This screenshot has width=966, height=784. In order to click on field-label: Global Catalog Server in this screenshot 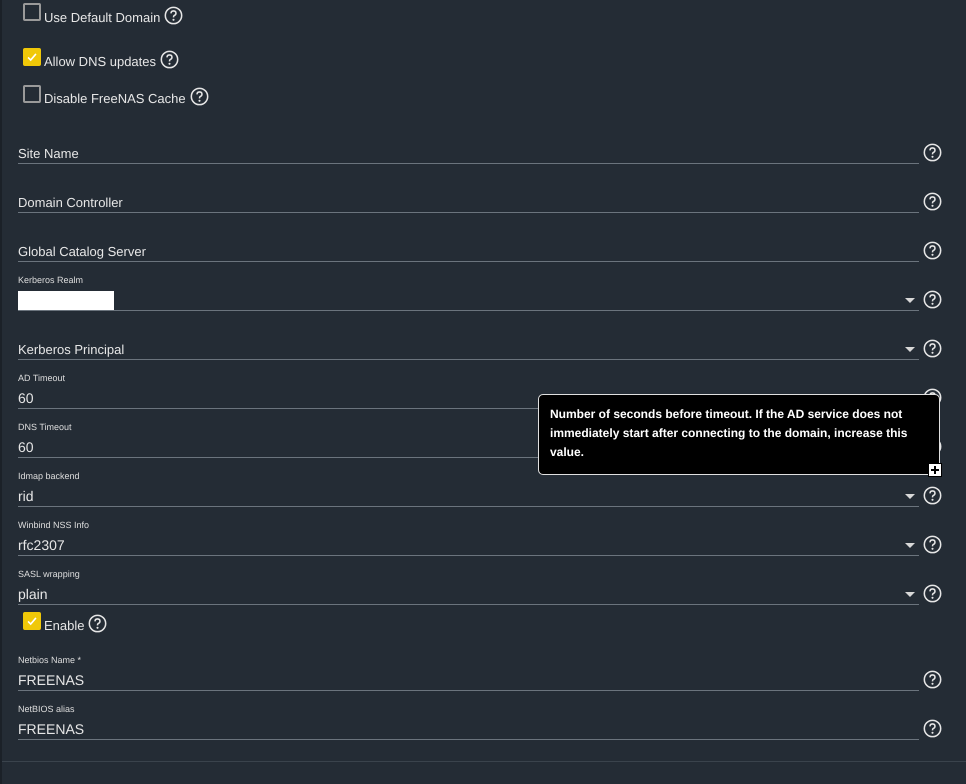, I will do `click(82, 251)`.